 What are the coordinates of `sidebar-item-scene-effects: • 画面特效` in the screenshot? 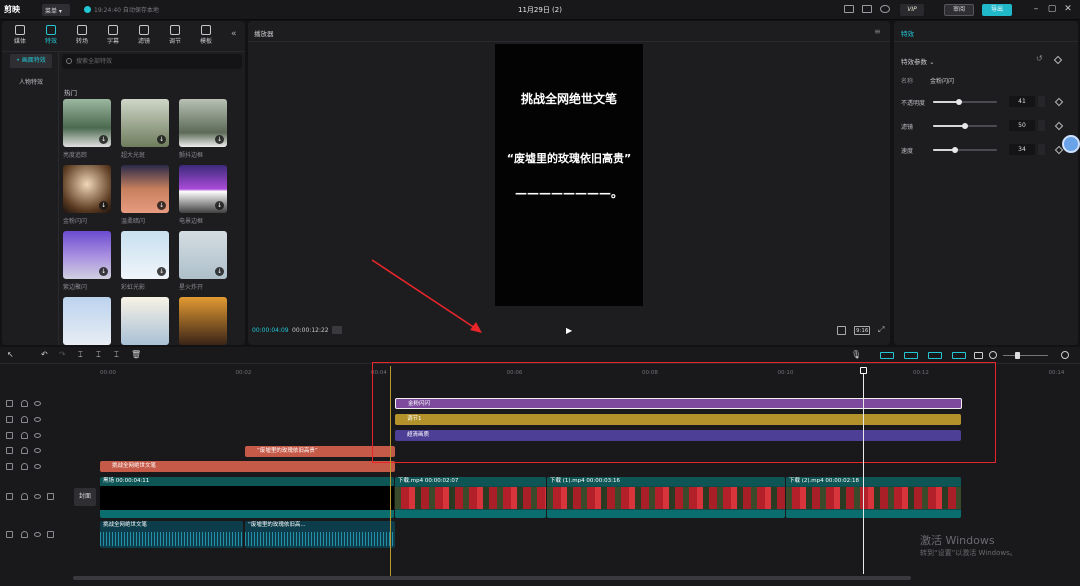 It's located at (31, 61).